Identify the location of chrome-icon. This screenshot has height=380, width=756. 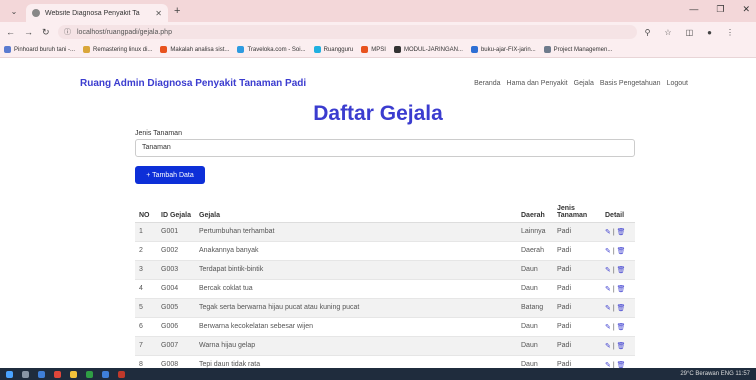
(57, 374).